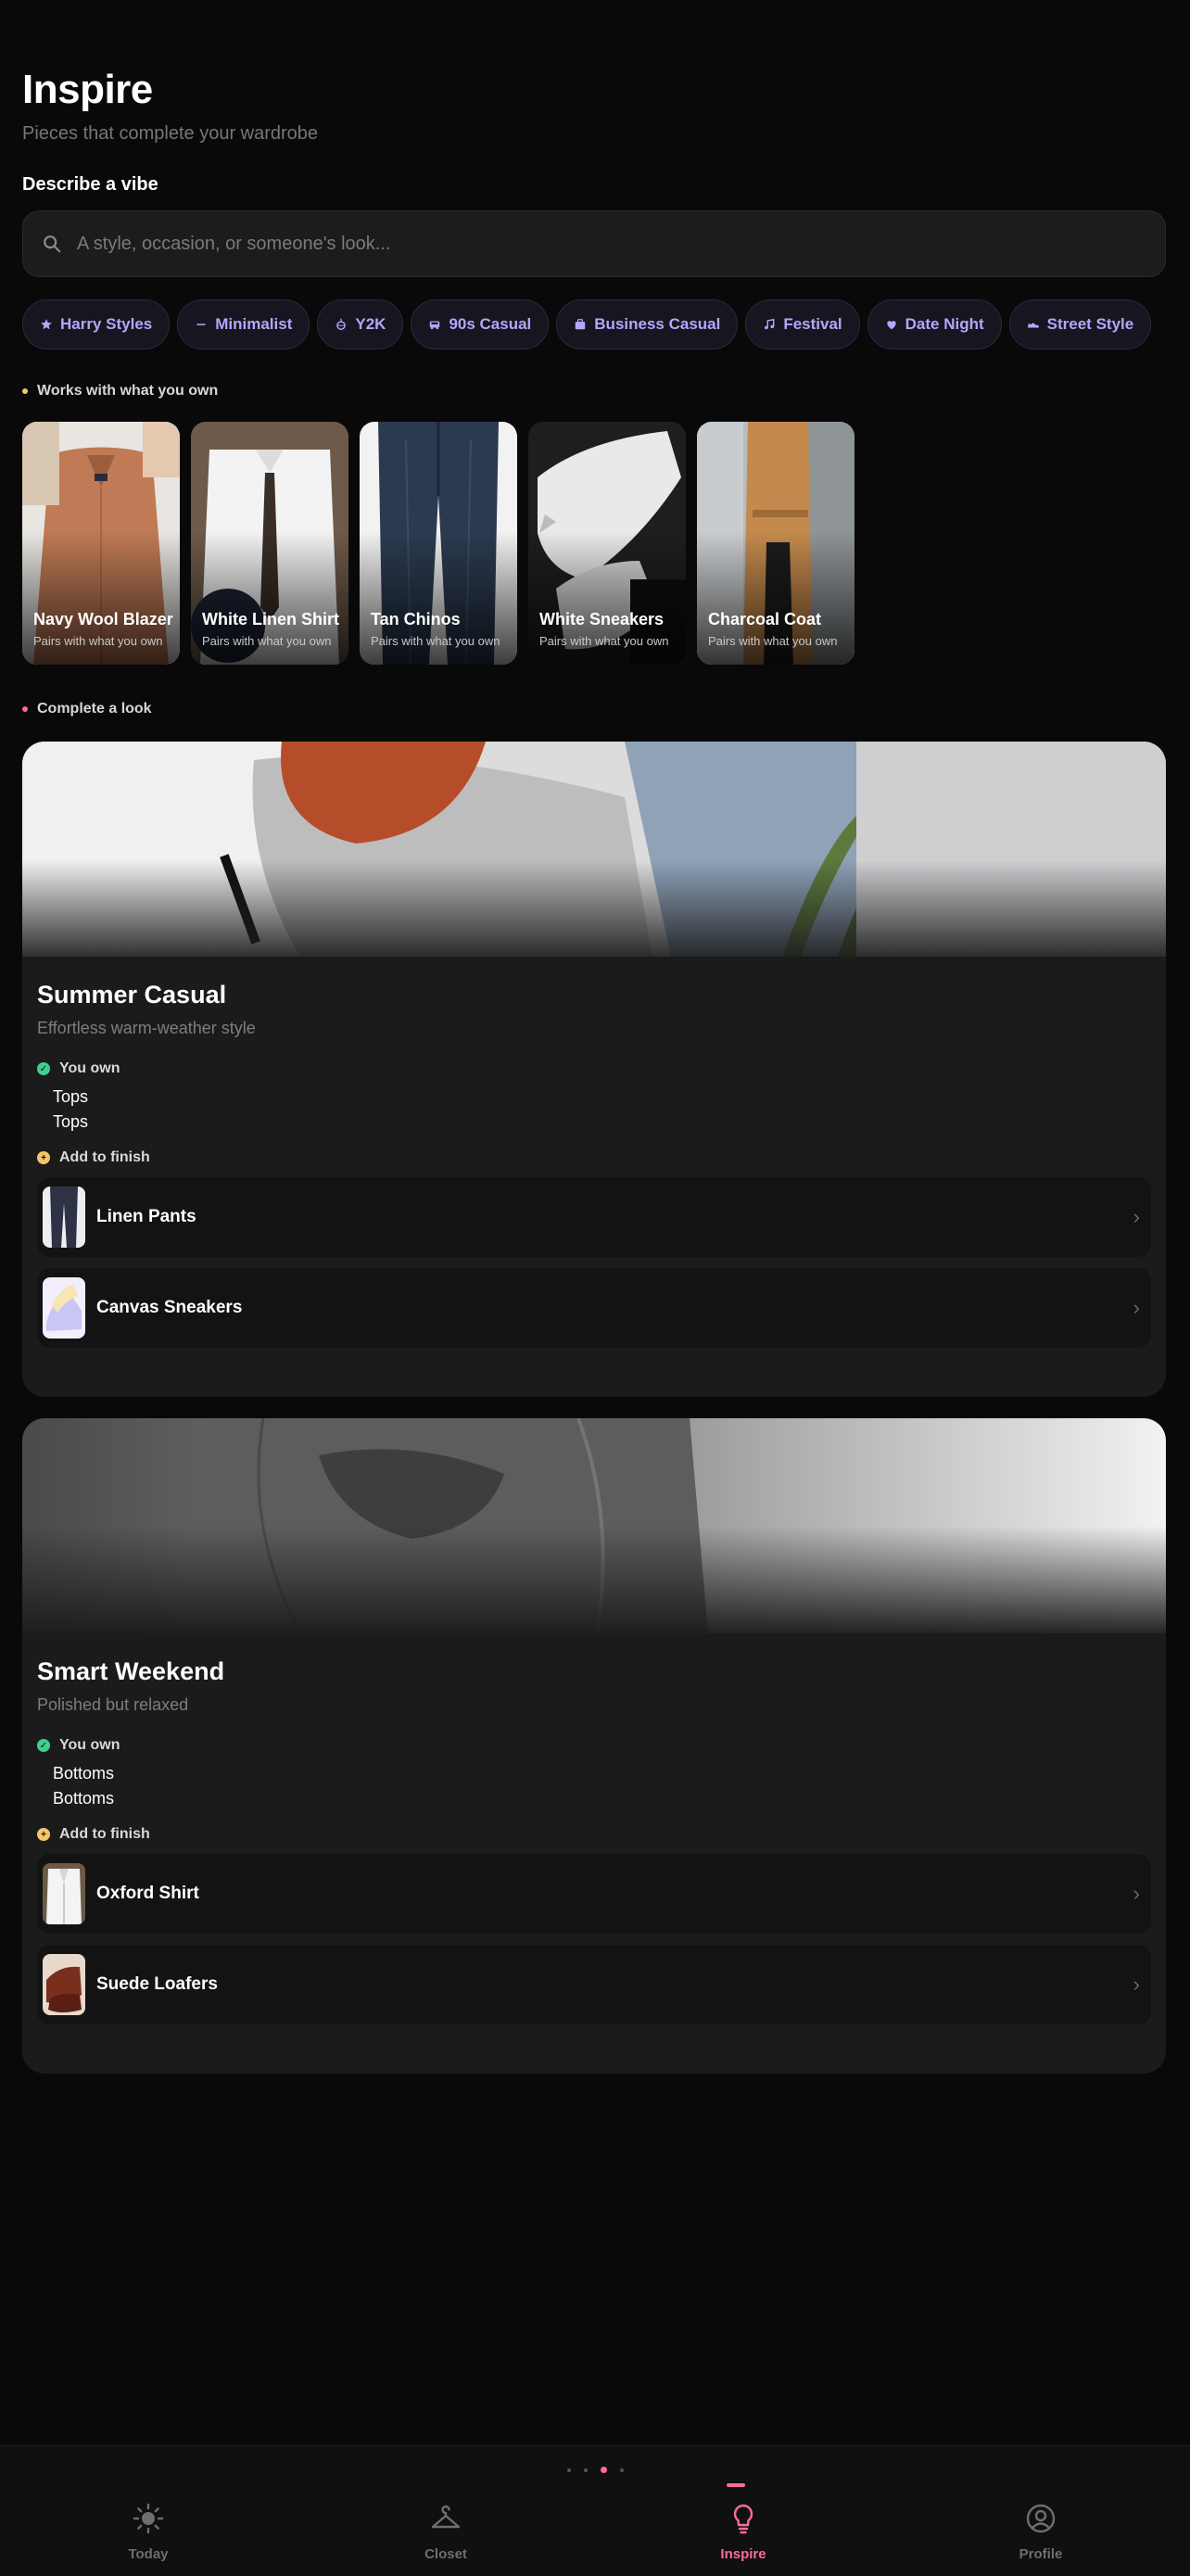  I want to click on disco-icon, so click(341, 324).